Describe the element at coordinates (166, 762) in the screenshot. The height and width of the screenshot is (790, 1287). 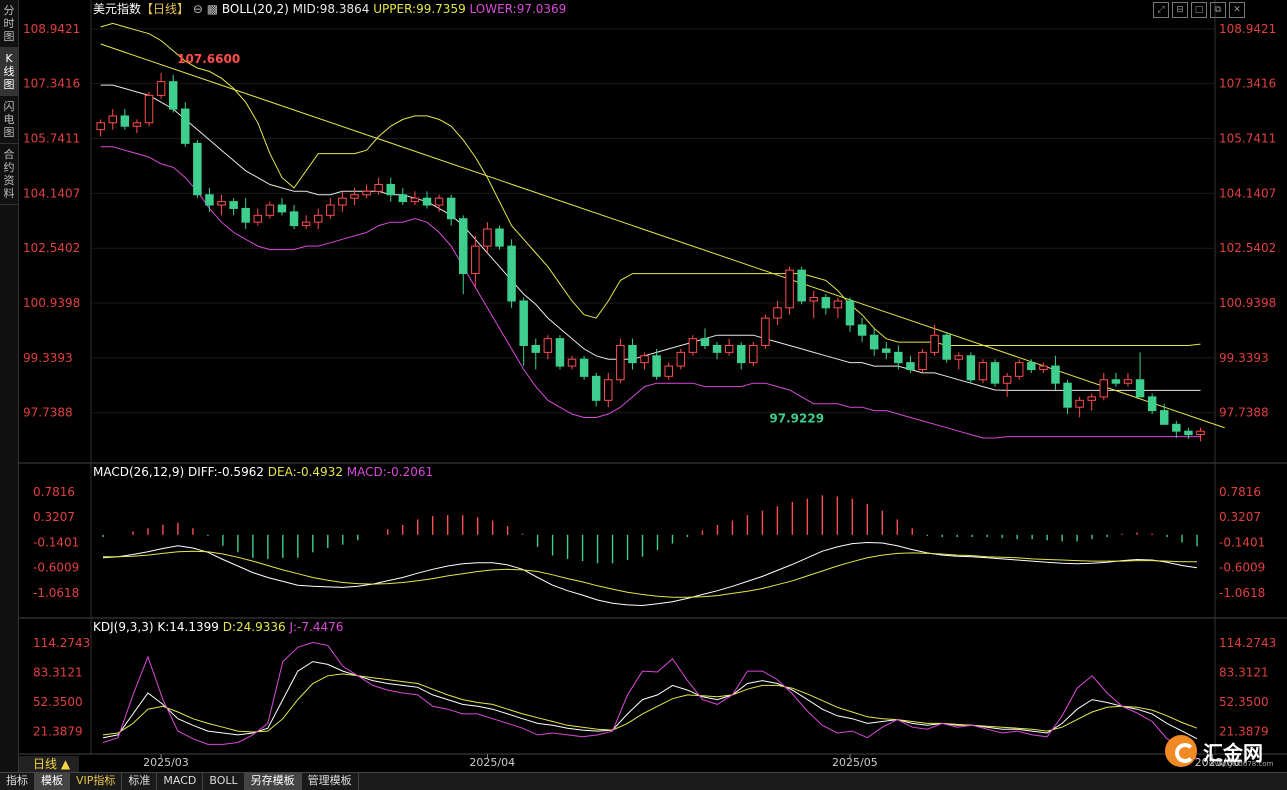
I see `date-label: 2025/03` at that location.